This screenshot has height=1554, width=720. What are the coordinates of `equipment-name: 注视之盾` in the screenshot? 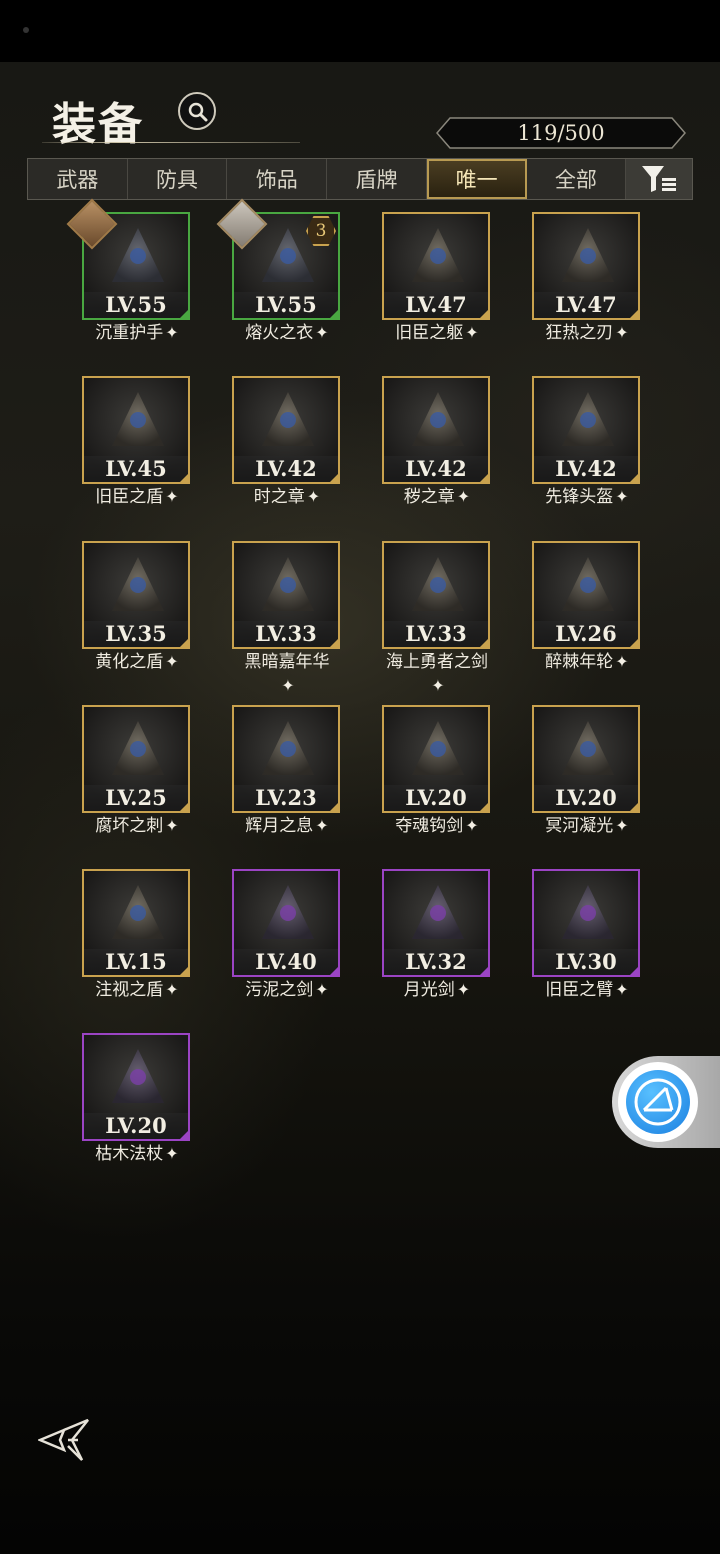 It's located at (129, 990).